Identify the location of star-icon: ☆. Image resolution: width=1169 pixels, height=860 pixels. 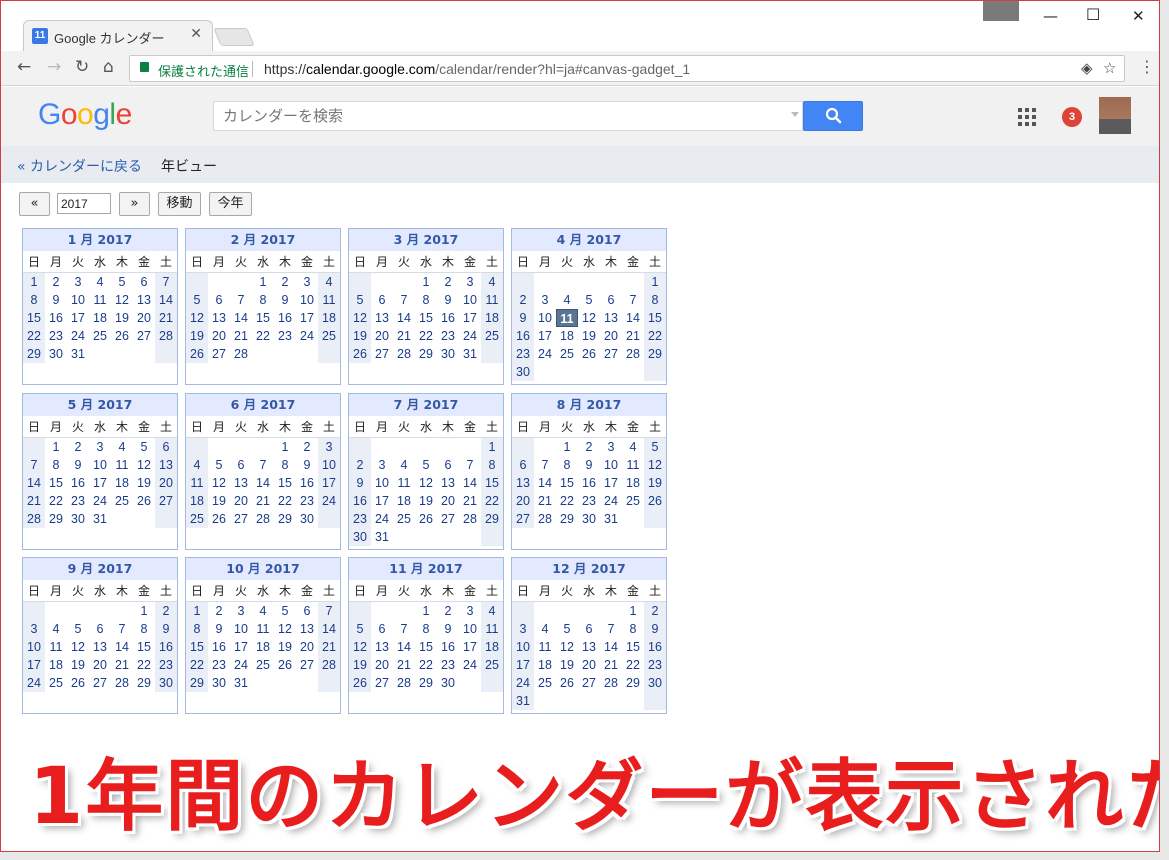
(1109, 68).